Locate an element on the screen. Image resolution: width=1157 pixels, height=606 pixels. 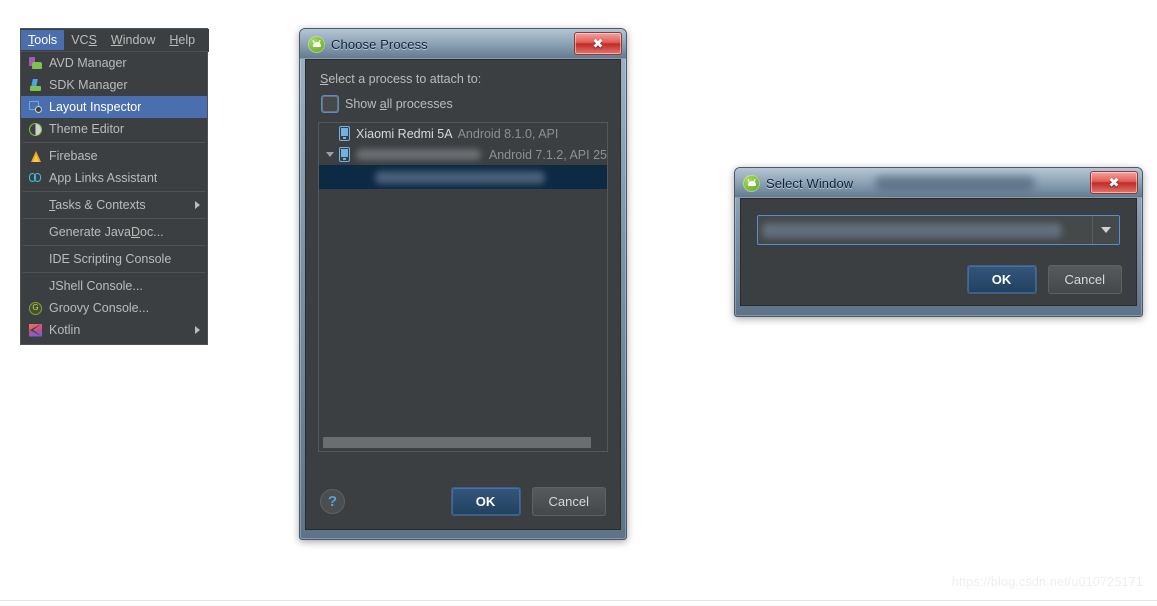
app-links-icon is located at coordinates (35, 178).